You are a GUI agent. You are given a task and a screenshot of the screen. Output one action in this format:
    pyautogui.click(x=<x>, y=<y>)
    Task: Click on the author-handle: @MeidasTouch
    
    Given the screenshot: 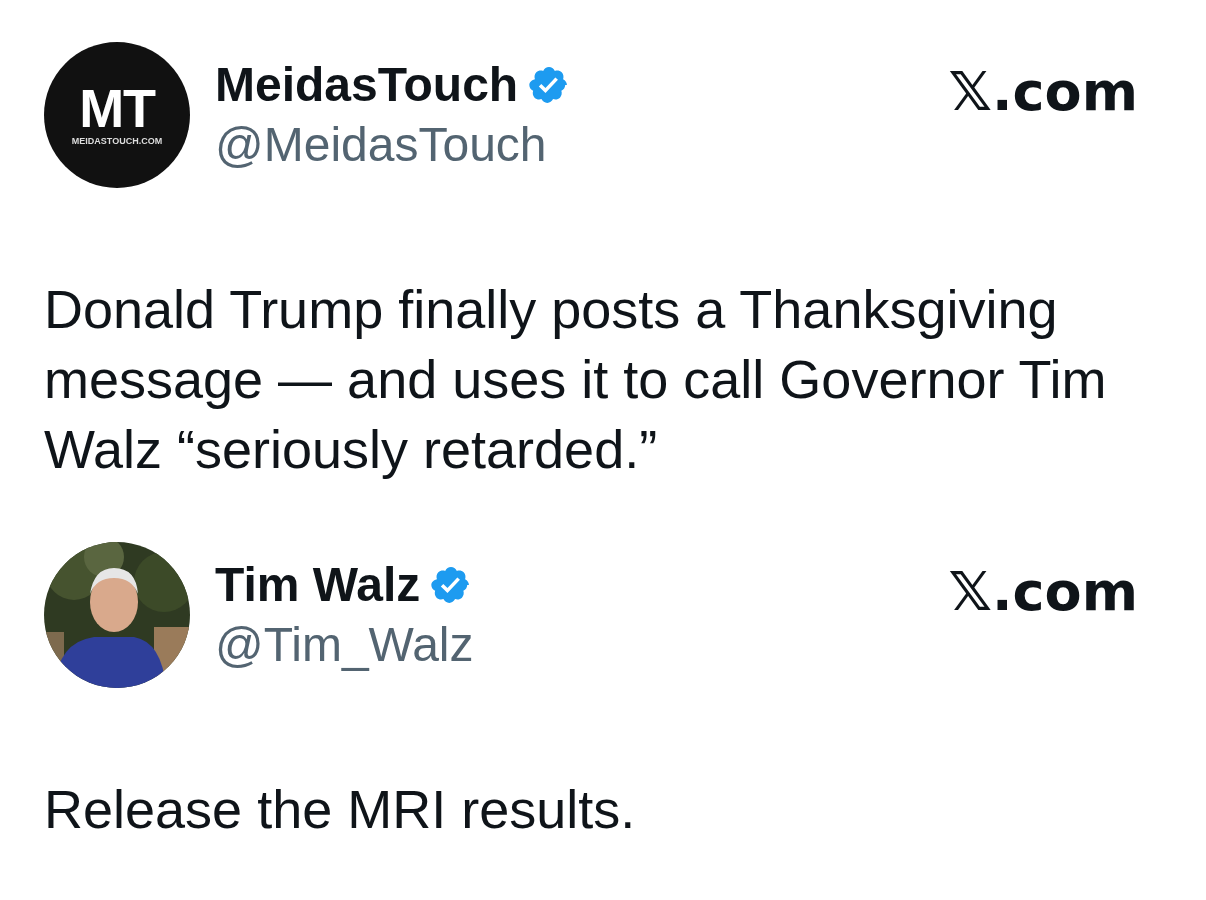 What is the action you would take?
    pyautogui.click(x=381, y=145)
    